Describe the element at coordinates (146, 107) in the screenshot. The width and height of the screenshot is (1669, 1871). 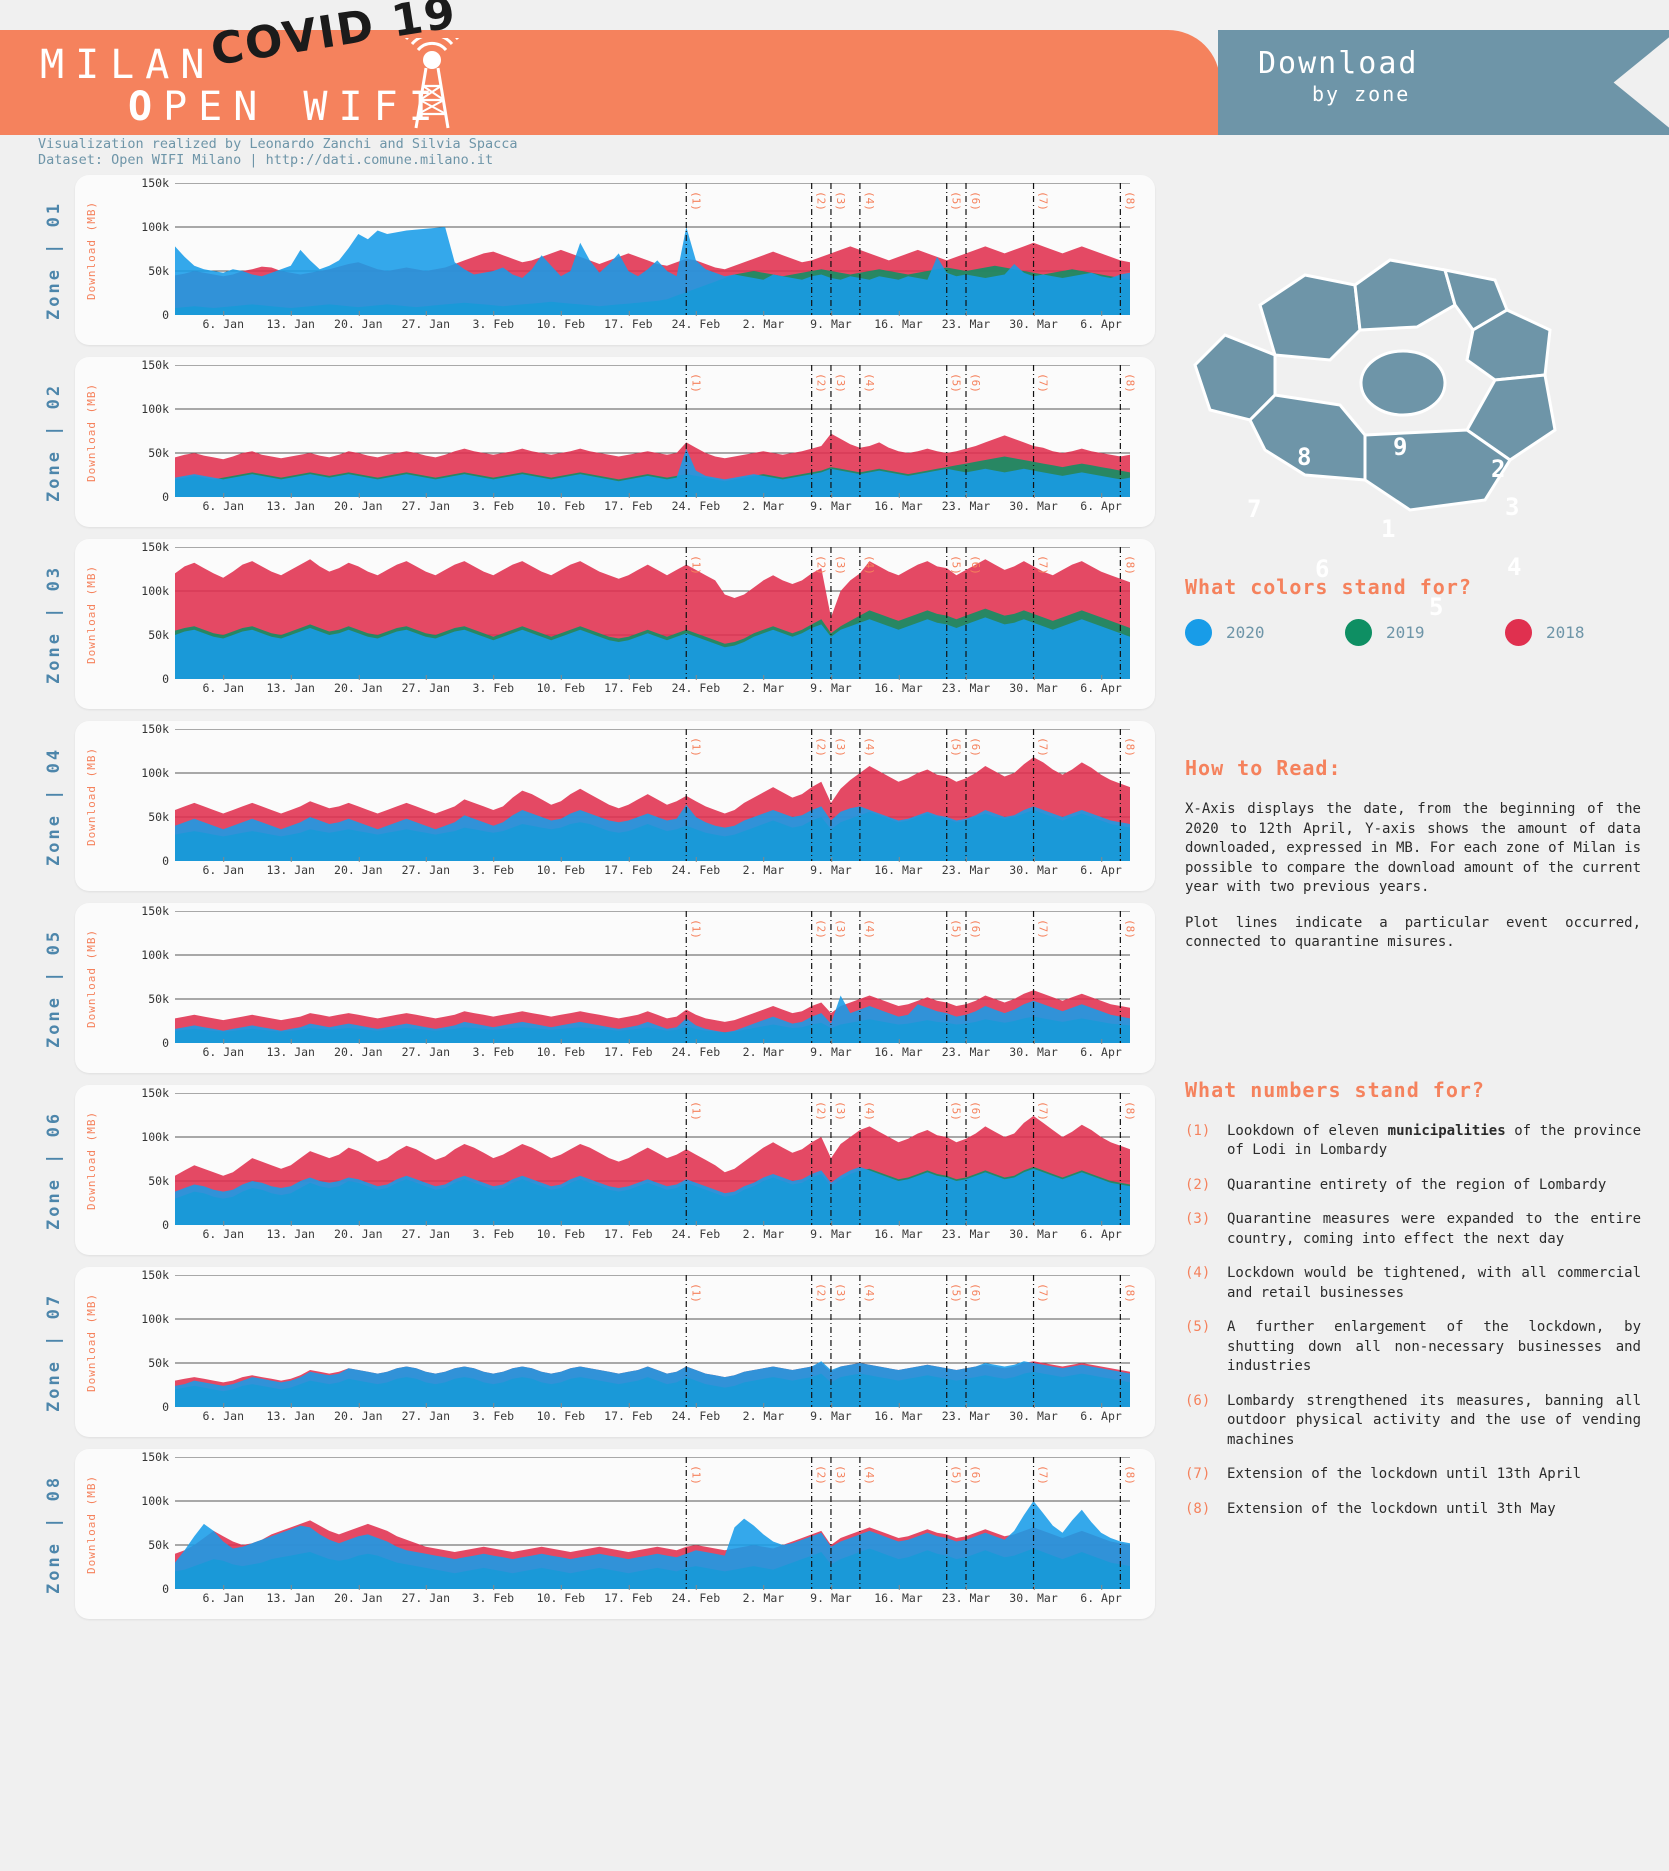
I see `open-o-letter: O` at that location.